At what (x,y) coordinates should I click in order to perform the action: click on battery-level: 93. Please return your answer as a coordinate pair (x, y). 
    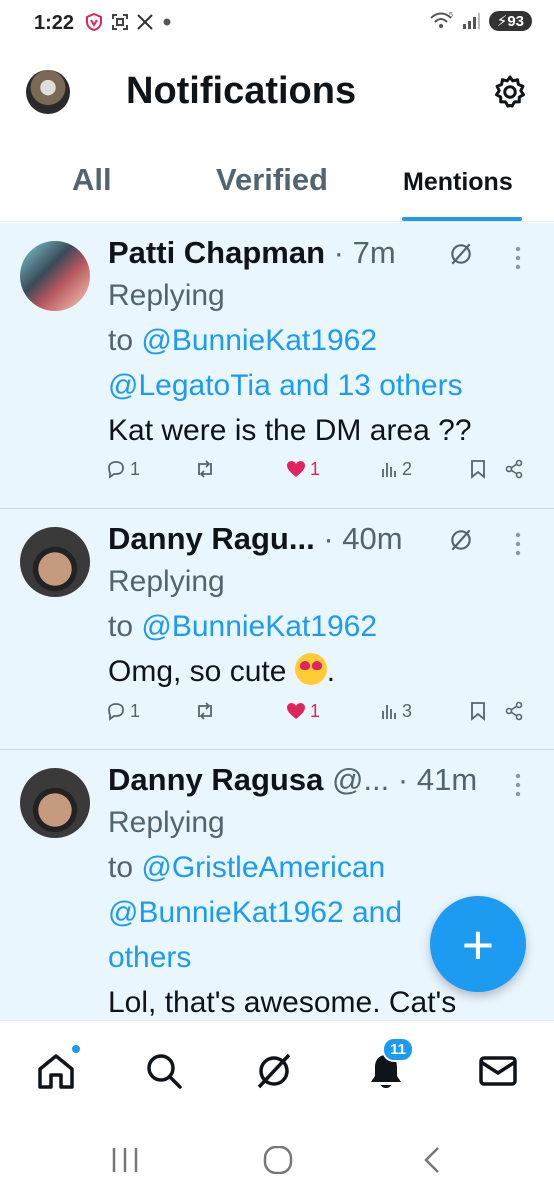
    Looking at the image, I should click on (515, 21).